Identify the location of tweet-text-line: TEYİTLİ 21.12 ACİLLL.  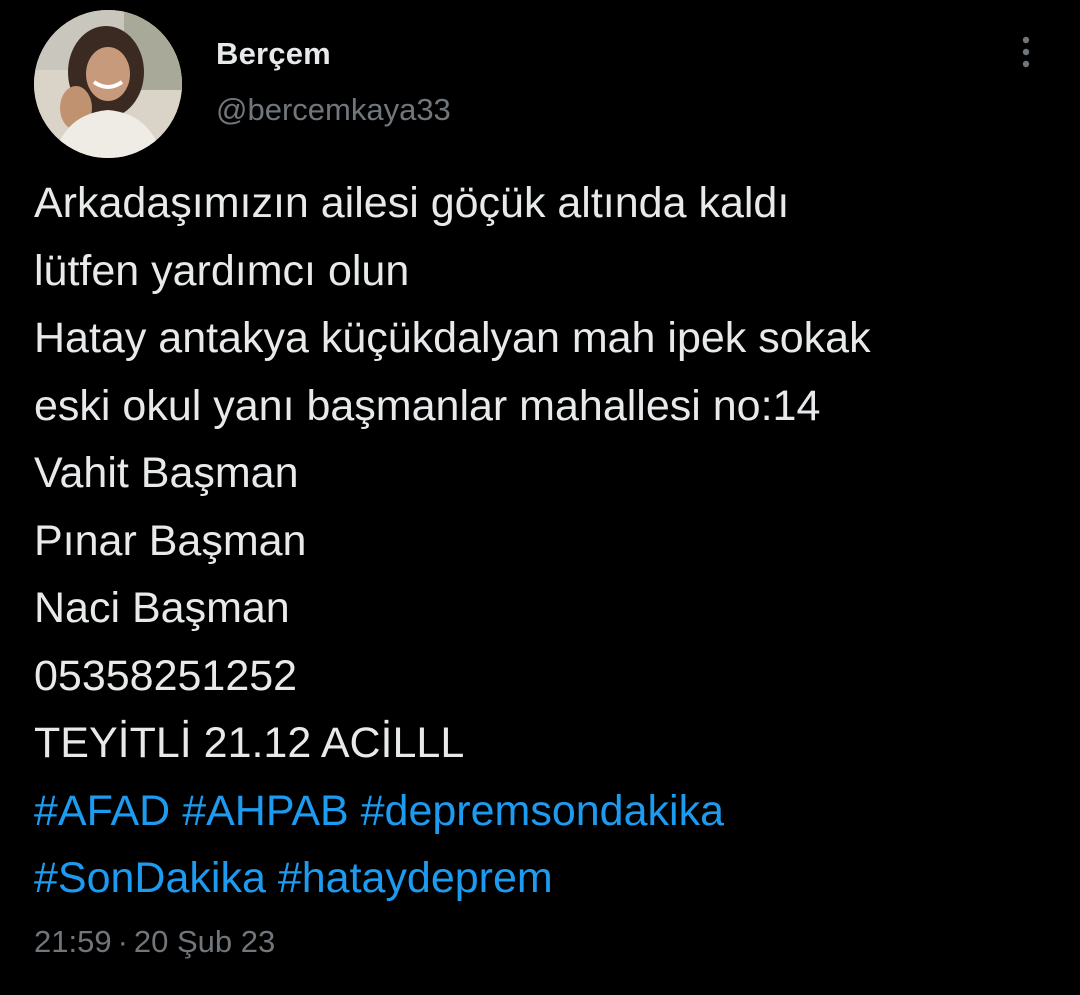
(249, 743).